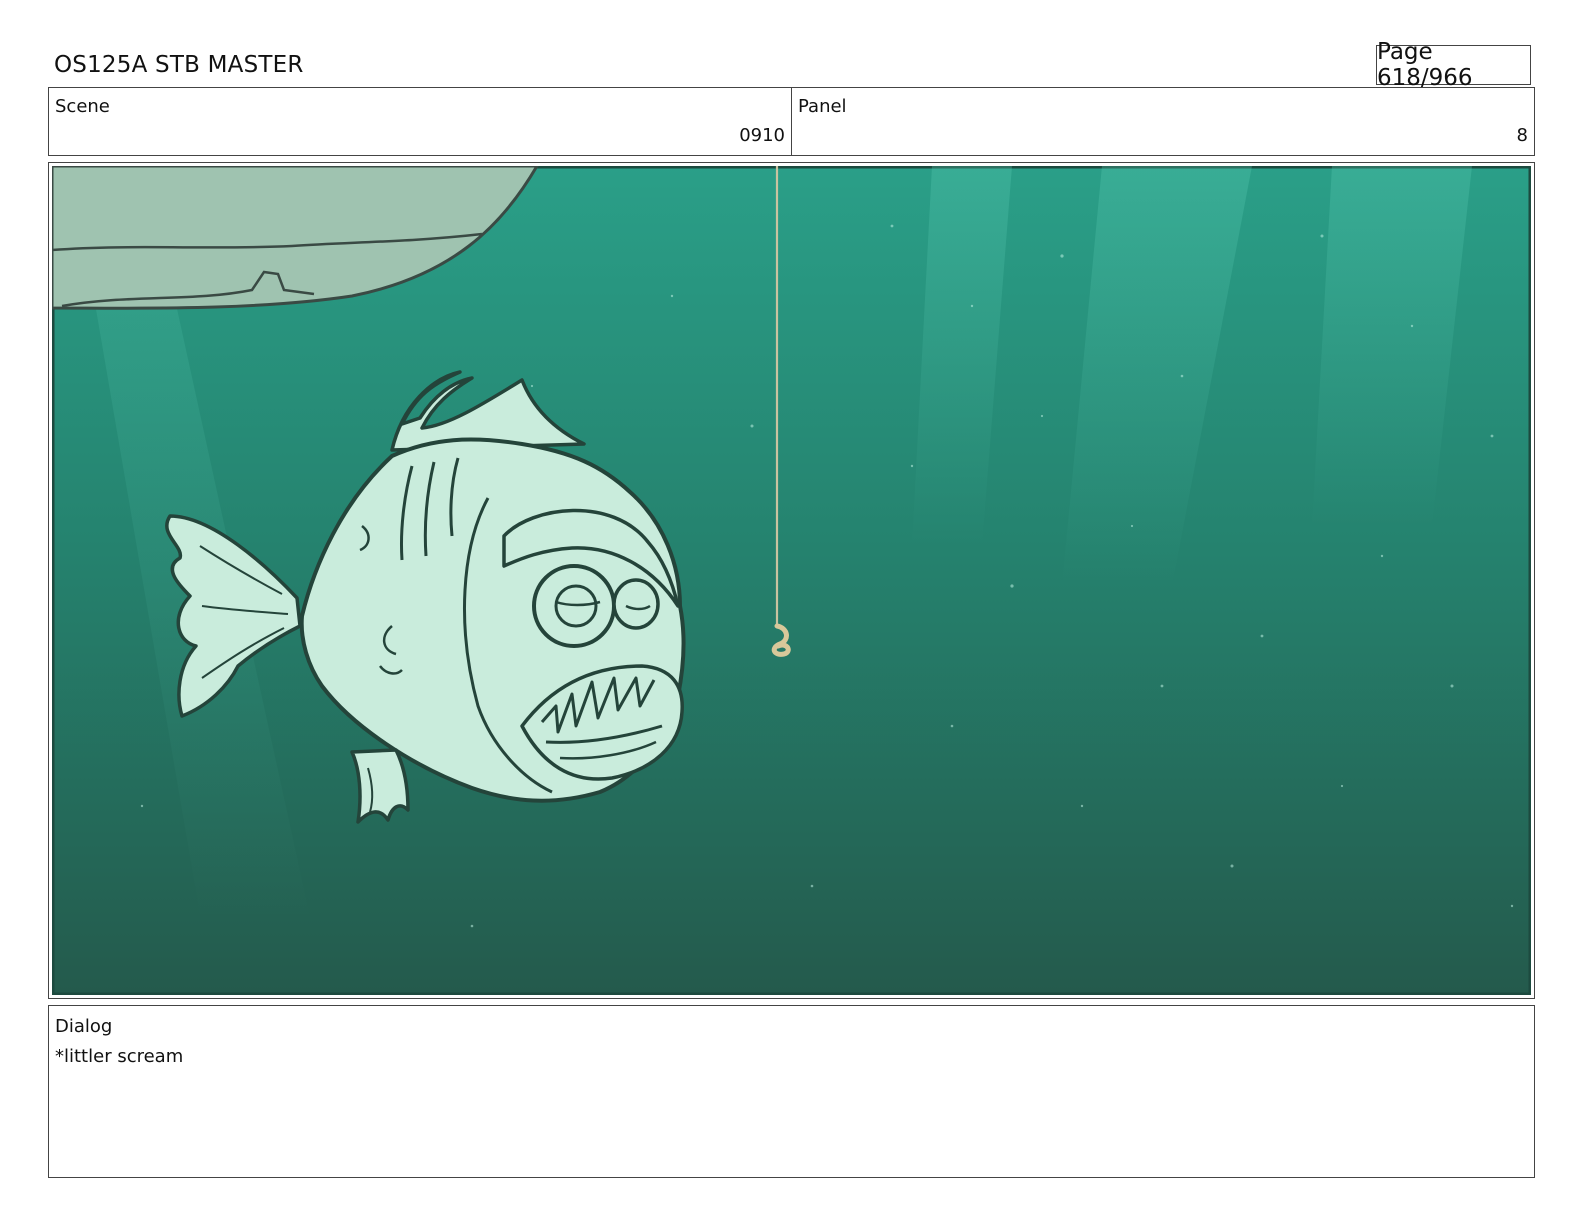  I want to click on scene-number: 0910, so click(762, 135).